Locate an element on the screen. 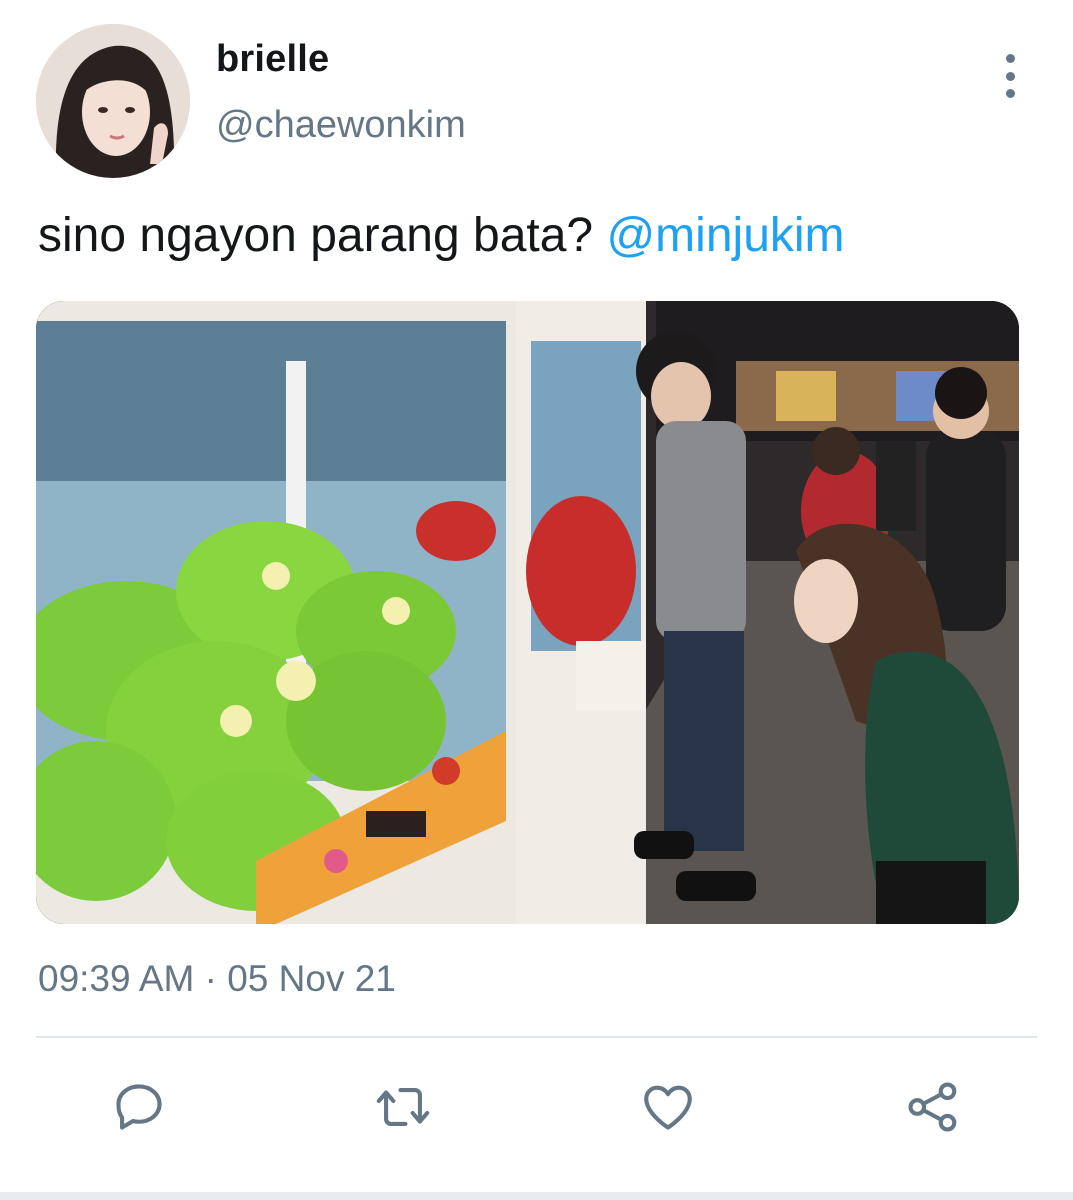 The width and height of the screenshot is (1073, 1200). share-button is located at coordinates (933, 1107).